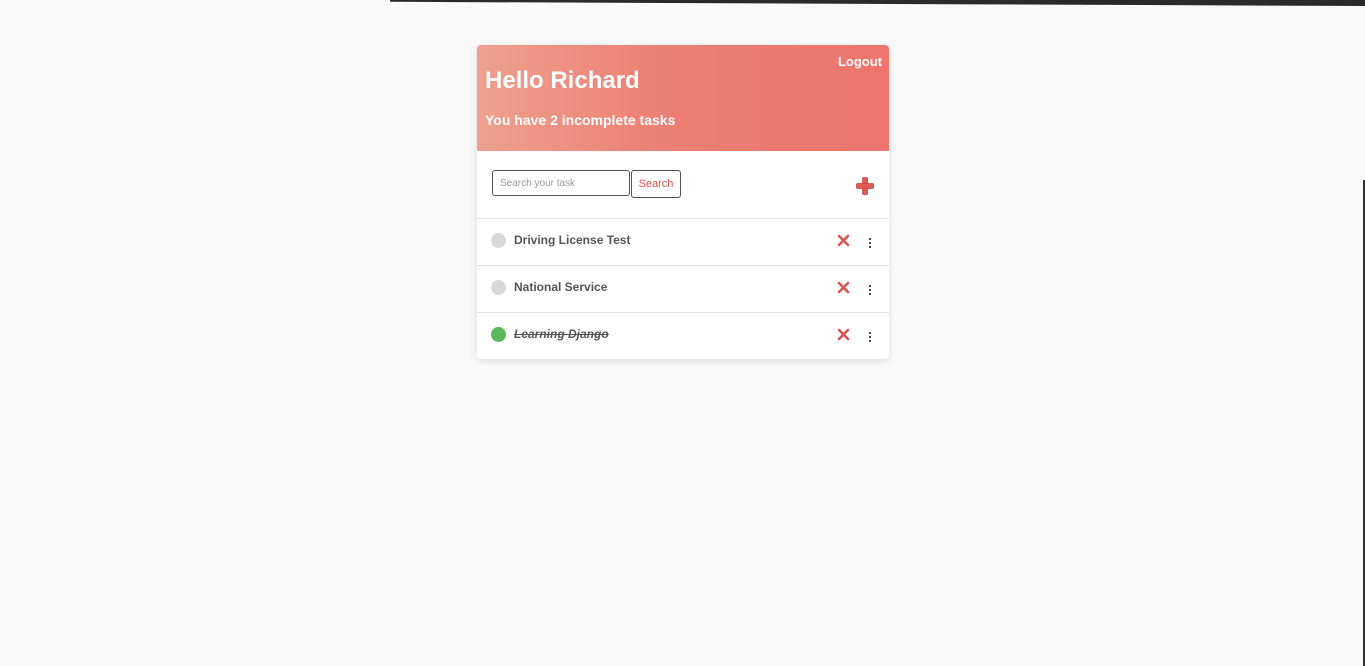 The width and height of the screenshot is (1365, 666). I want to click on task-title: Learning Django, so click(561, 334).